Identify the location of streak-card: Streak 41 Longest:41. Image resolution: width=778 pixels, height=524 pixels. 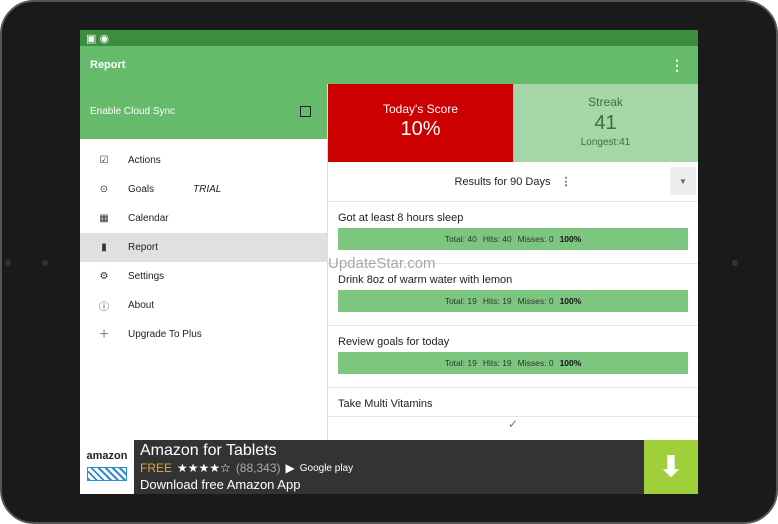
(605, 123).